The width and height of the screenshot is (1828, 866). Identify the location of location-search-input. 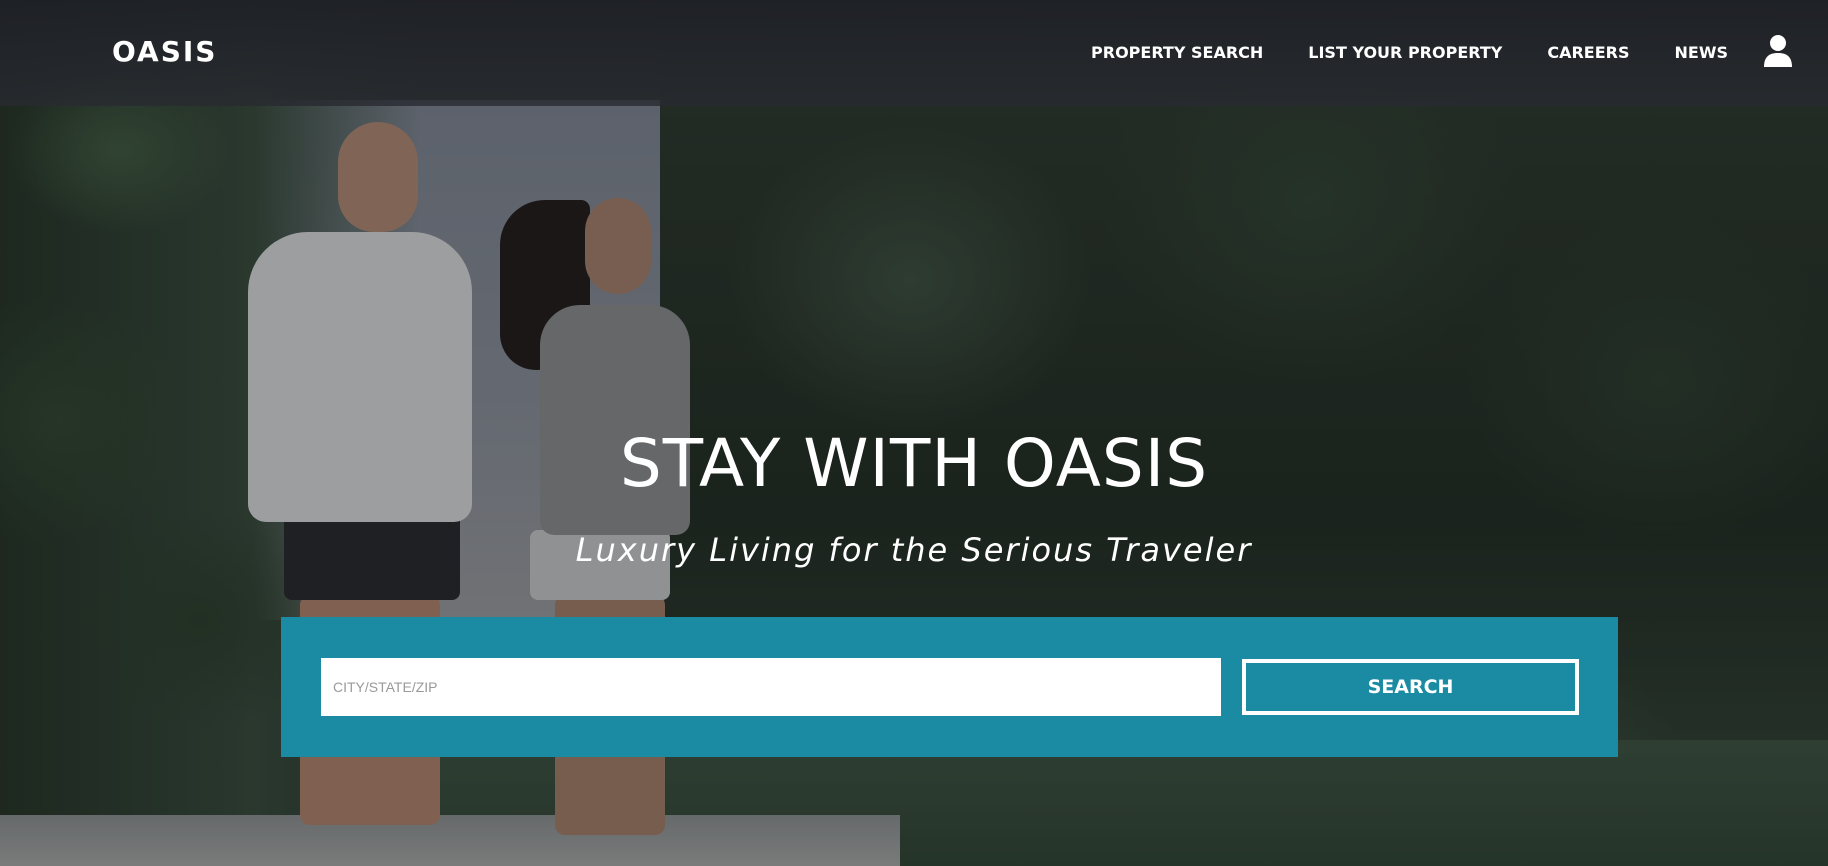
(771, 687).